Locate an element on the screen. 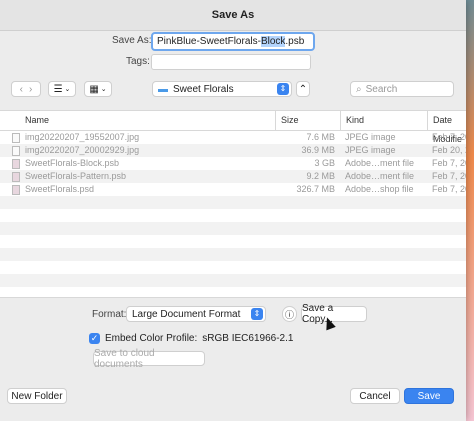 Image resolution: width=474 pixels, height=421 pixels. format-select: Large Document Format ⇕ is located at coordinates (196, 314).